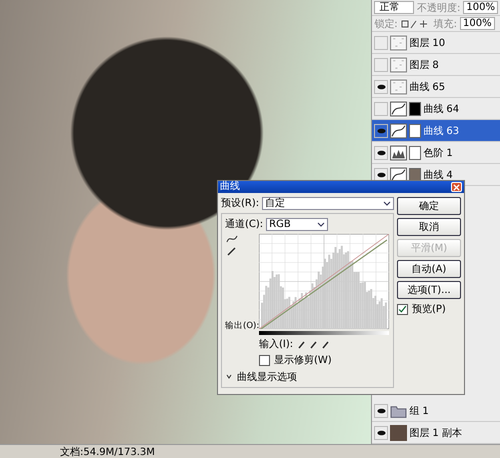  I want to click on show-clipping-label: 显示修剪(W), so click(303, 360).